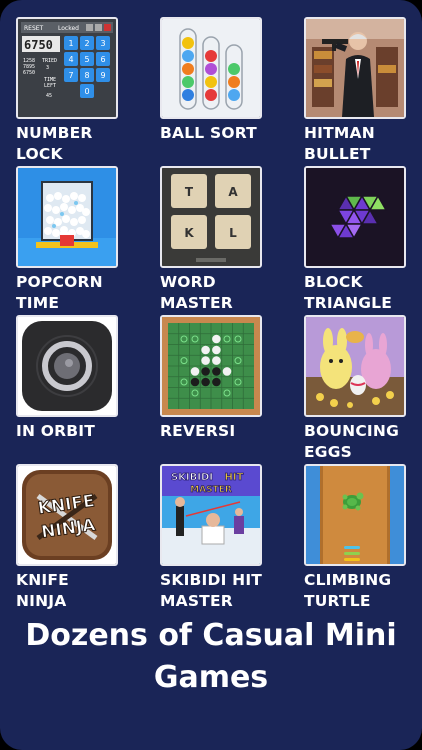 The width and height of the screenshot is (422, 750). Describe the element at coordinates (189, 192) in the screenshot. I see `svg-text: T` at that location.